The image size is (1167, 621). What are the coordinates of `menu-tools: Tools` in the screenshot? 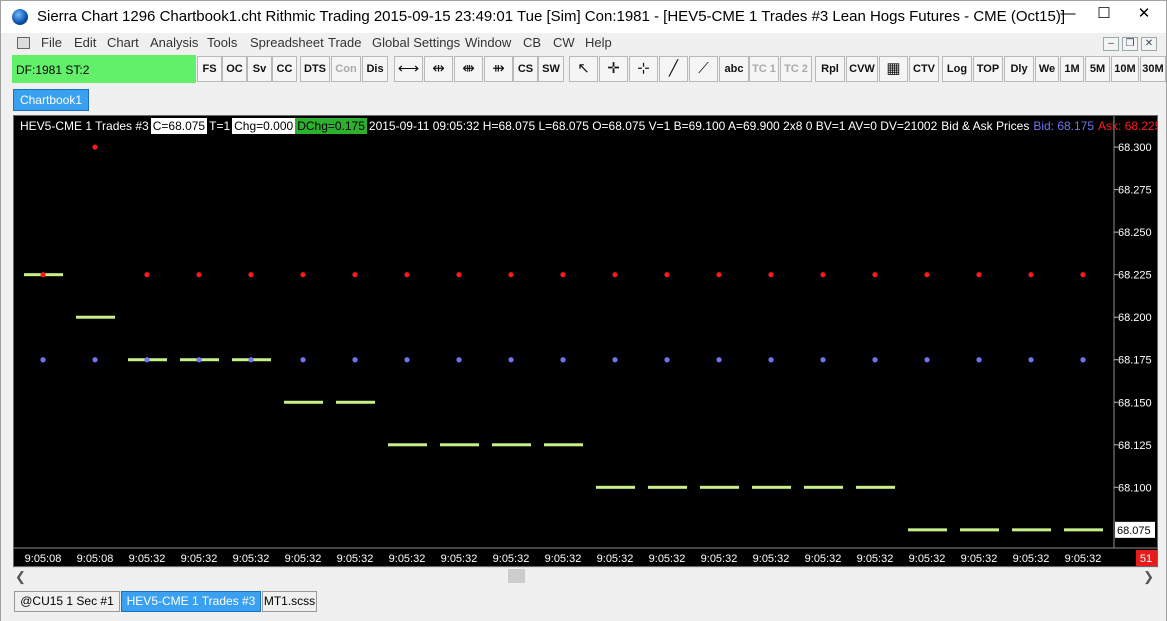 It's located at (222, 42).